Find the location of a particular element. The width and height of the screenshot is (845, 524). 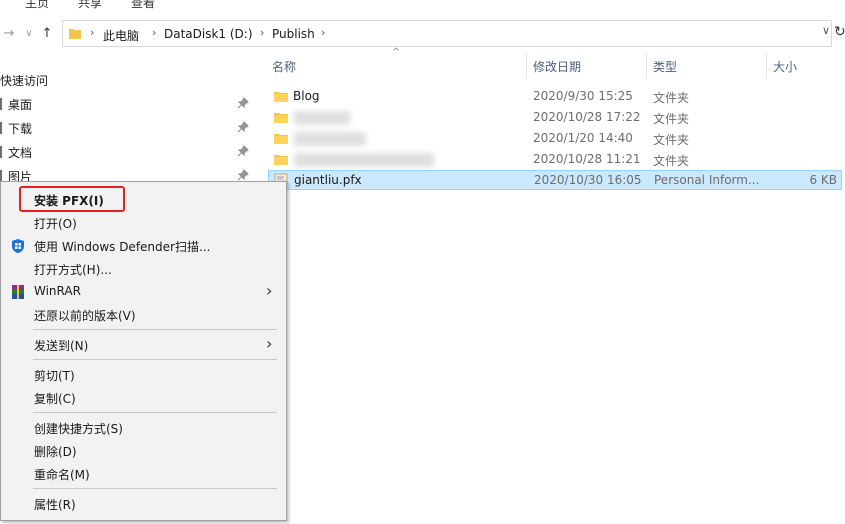

menu-item-copy: 复制(C) is located at coordinates (144, 397).